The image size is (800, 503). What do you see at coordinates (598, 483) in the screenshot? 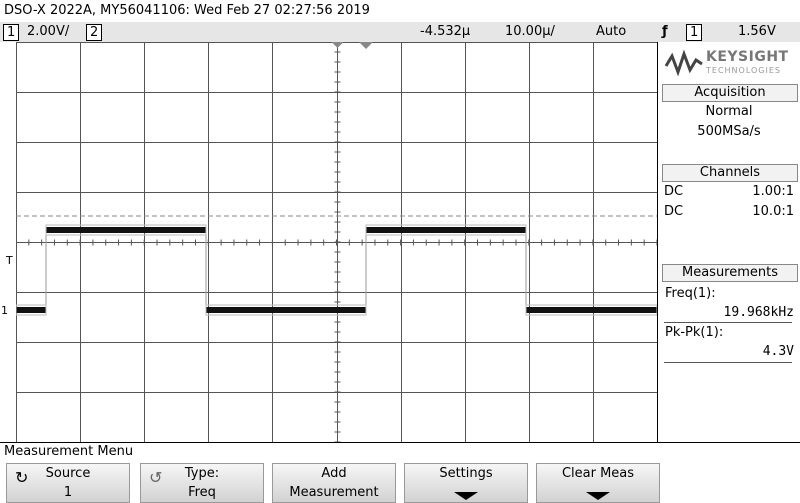
I see `clear-meas-softkey: Clear Meas` at bounding box center [598, 483].